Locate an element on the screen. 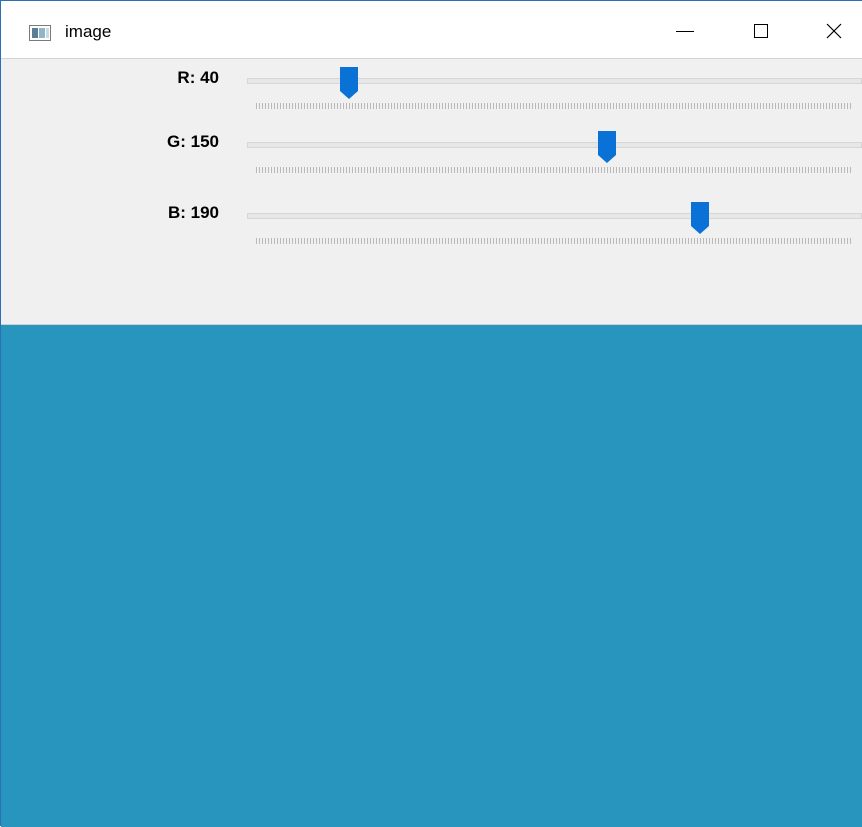 The height and width of the screenshot is (827, 862). slider-row-g: G: 150 is located at coordinates (431, 149).